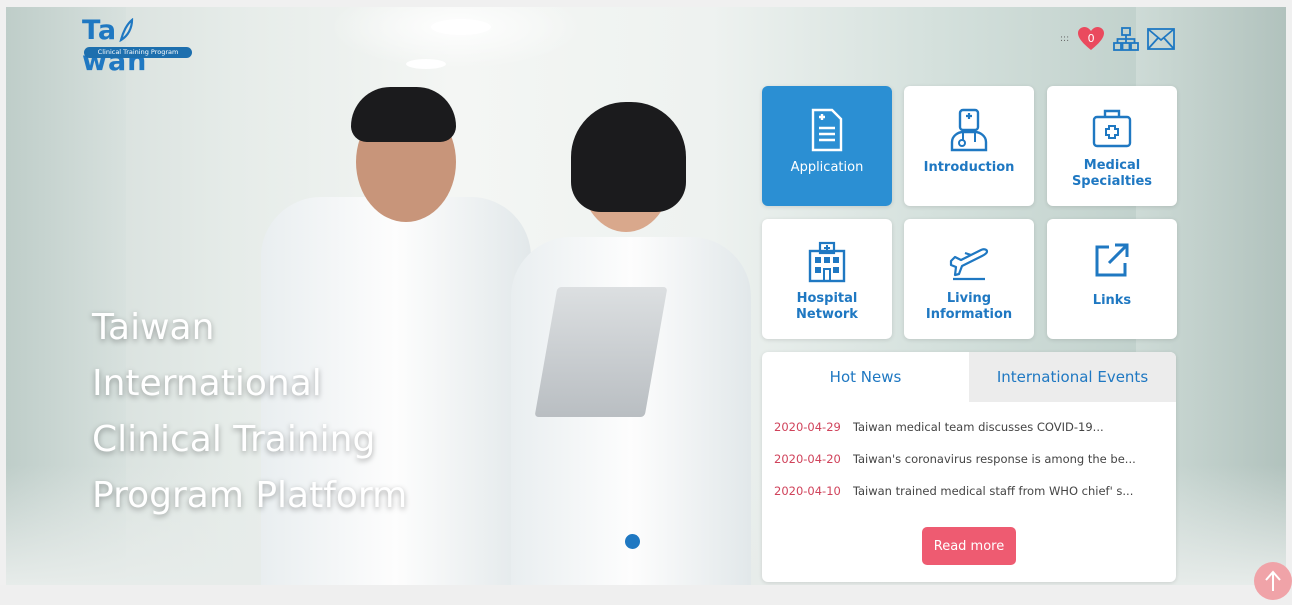  I want to click on tile-label: Medical Specialties, so click(1112, 174).